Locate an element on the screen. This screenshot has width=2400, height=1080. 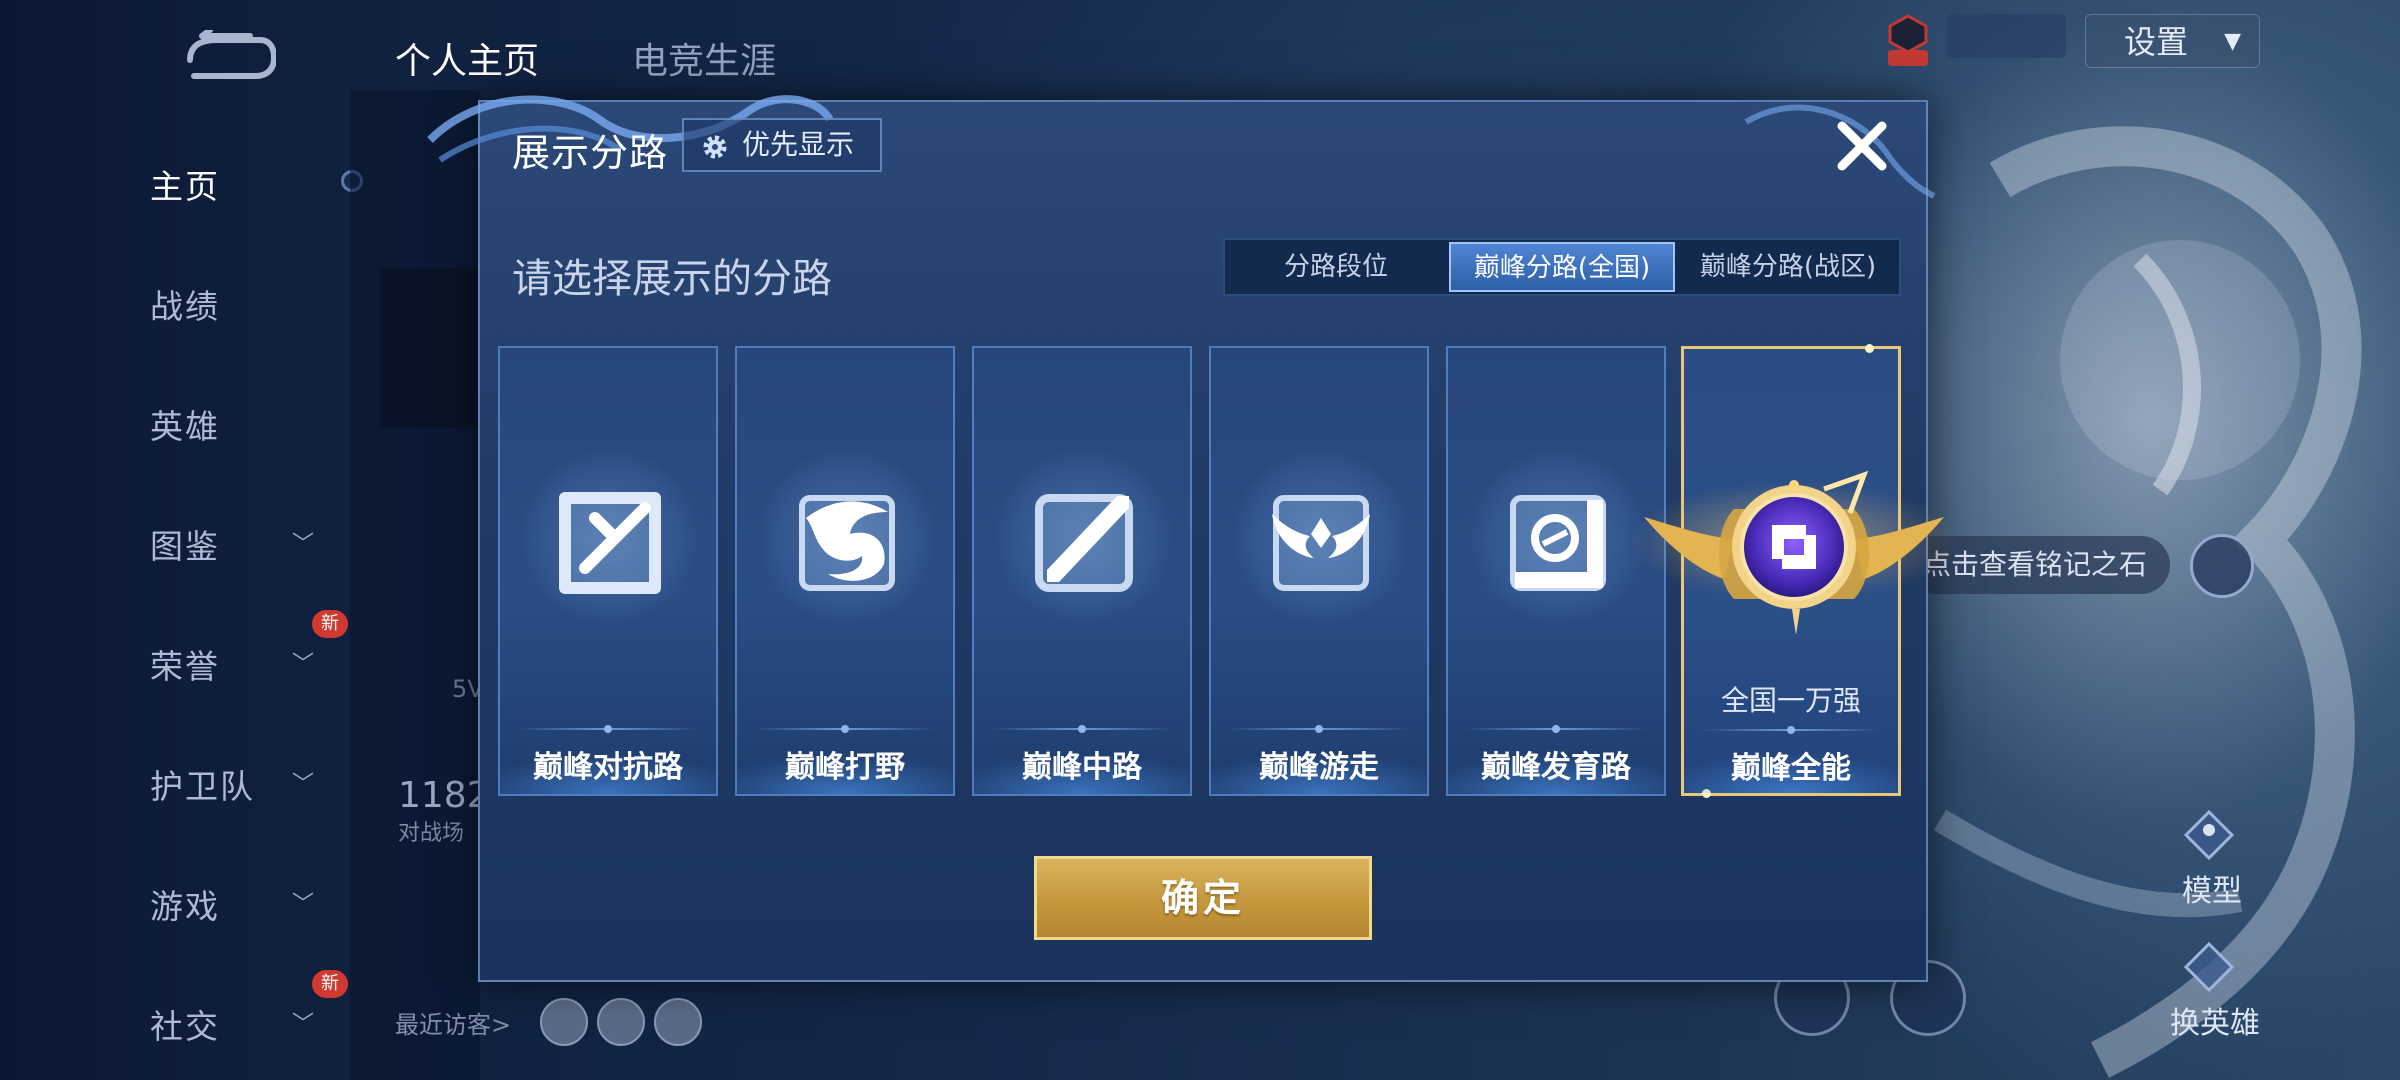
nav-item-label: 主页 is located at coordinates (185, 186).